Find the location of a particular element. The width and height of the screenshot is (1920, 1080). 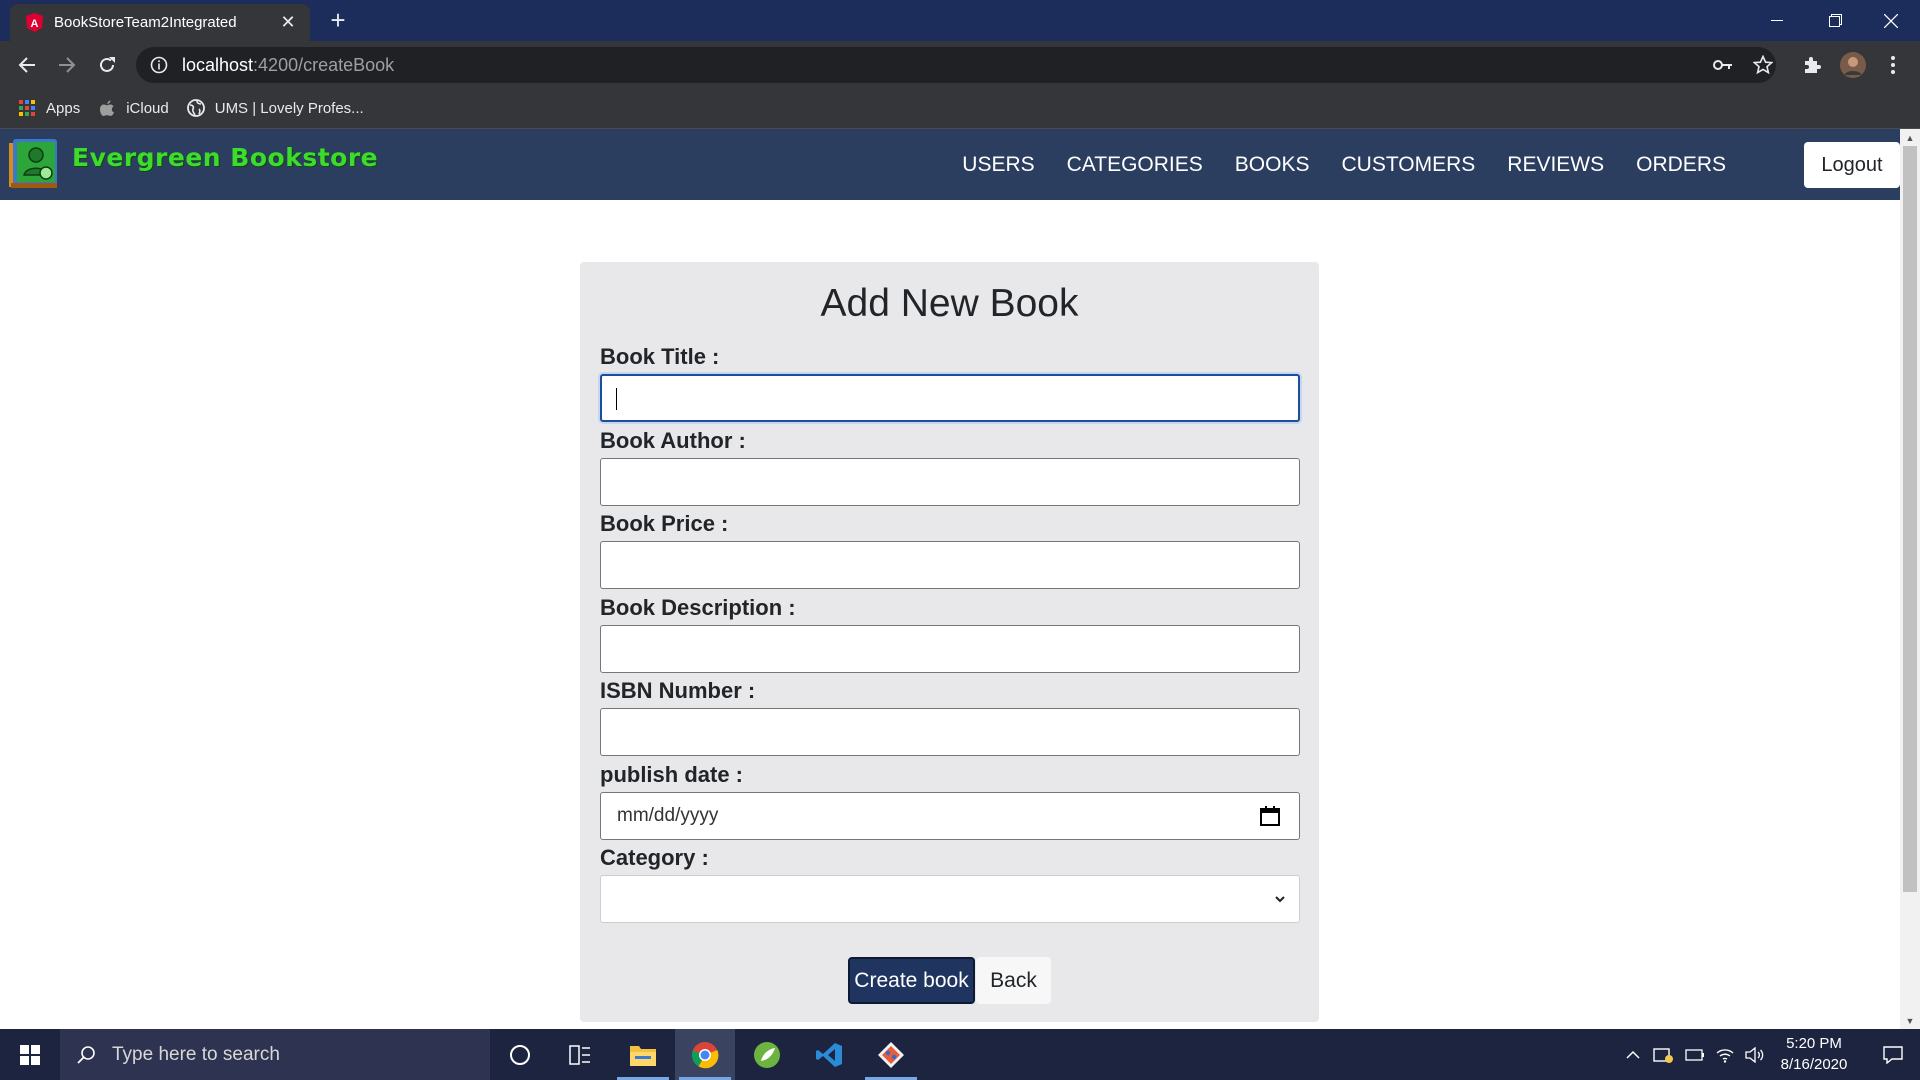

isbn-number-input is located at coordinates (950, 732).